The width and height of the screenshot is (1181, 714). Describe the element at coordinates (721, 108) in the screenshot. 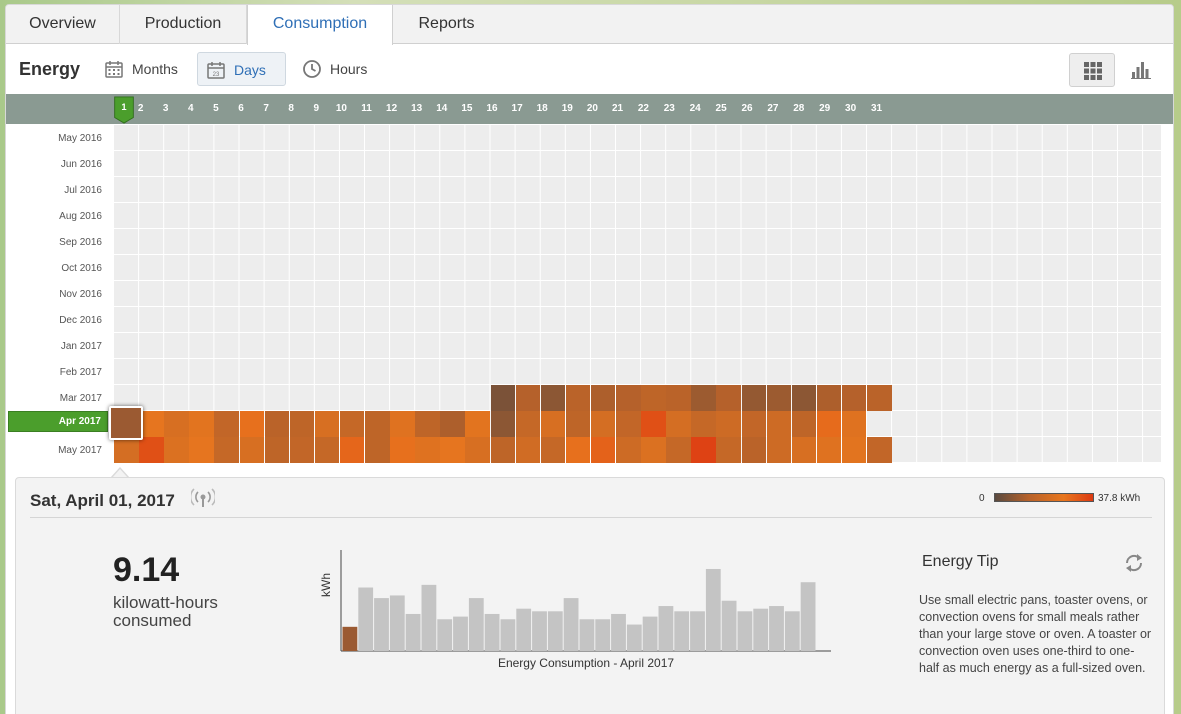

I see `day-label: 25` at that location.